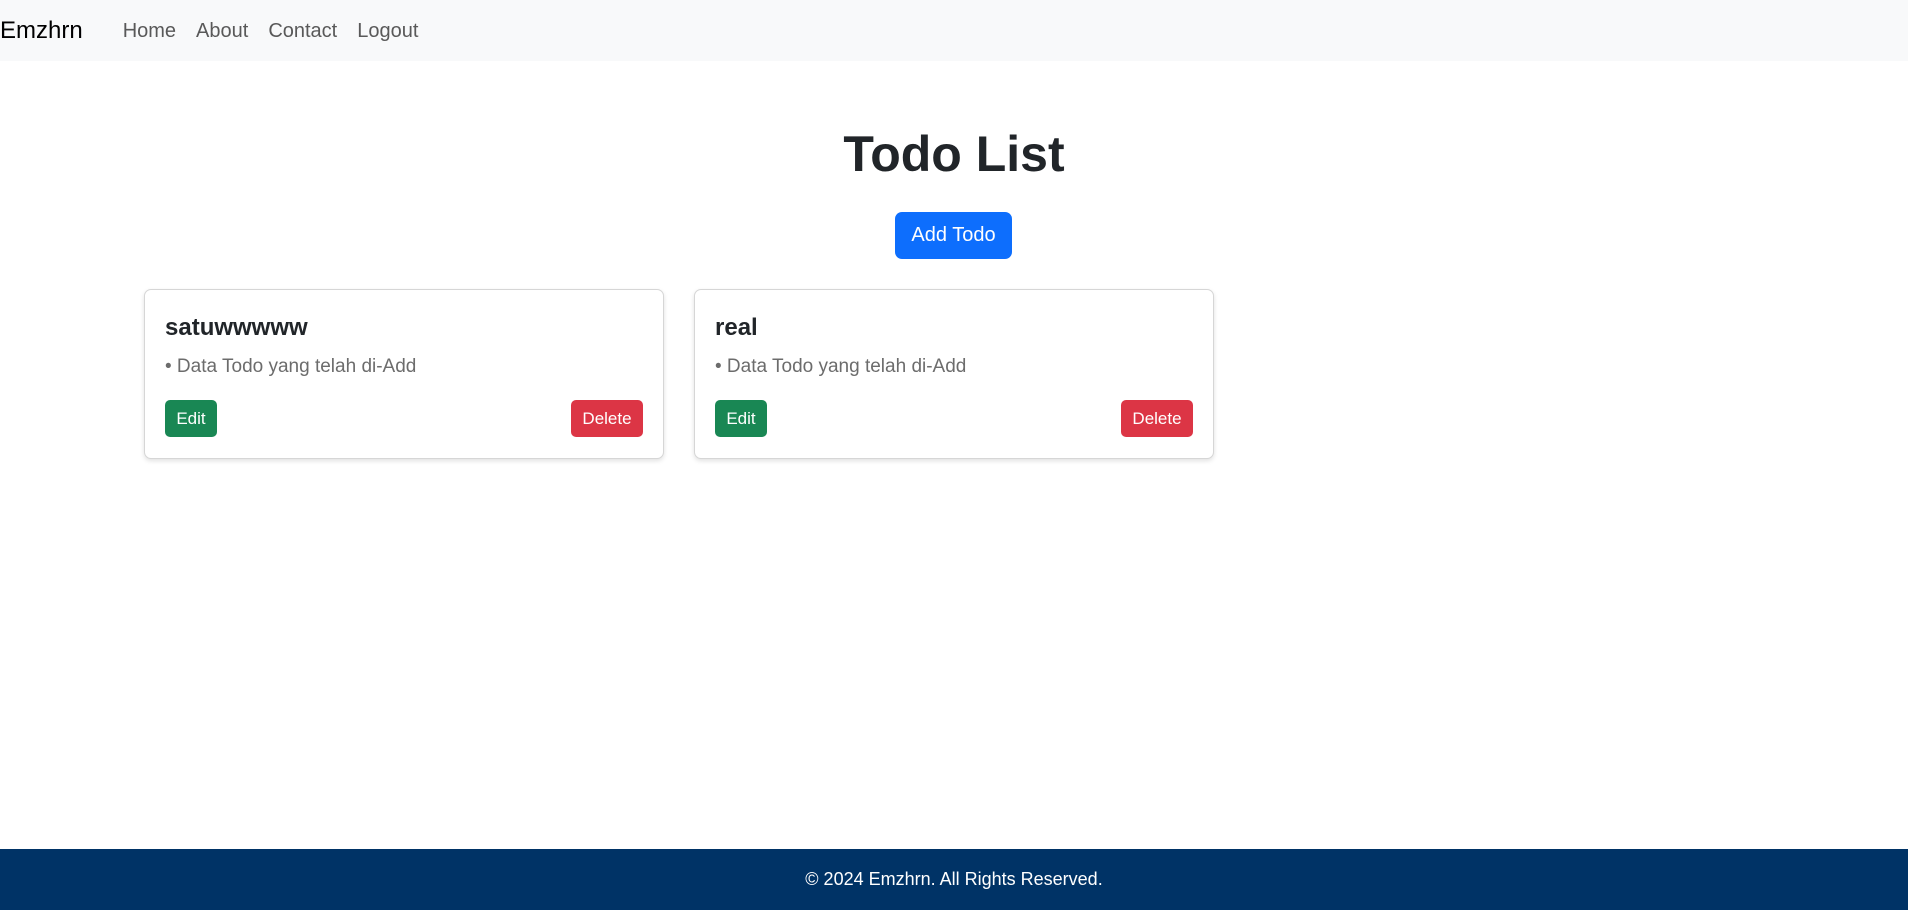  I want to click on page-title: Todo List, so click(954, 154).